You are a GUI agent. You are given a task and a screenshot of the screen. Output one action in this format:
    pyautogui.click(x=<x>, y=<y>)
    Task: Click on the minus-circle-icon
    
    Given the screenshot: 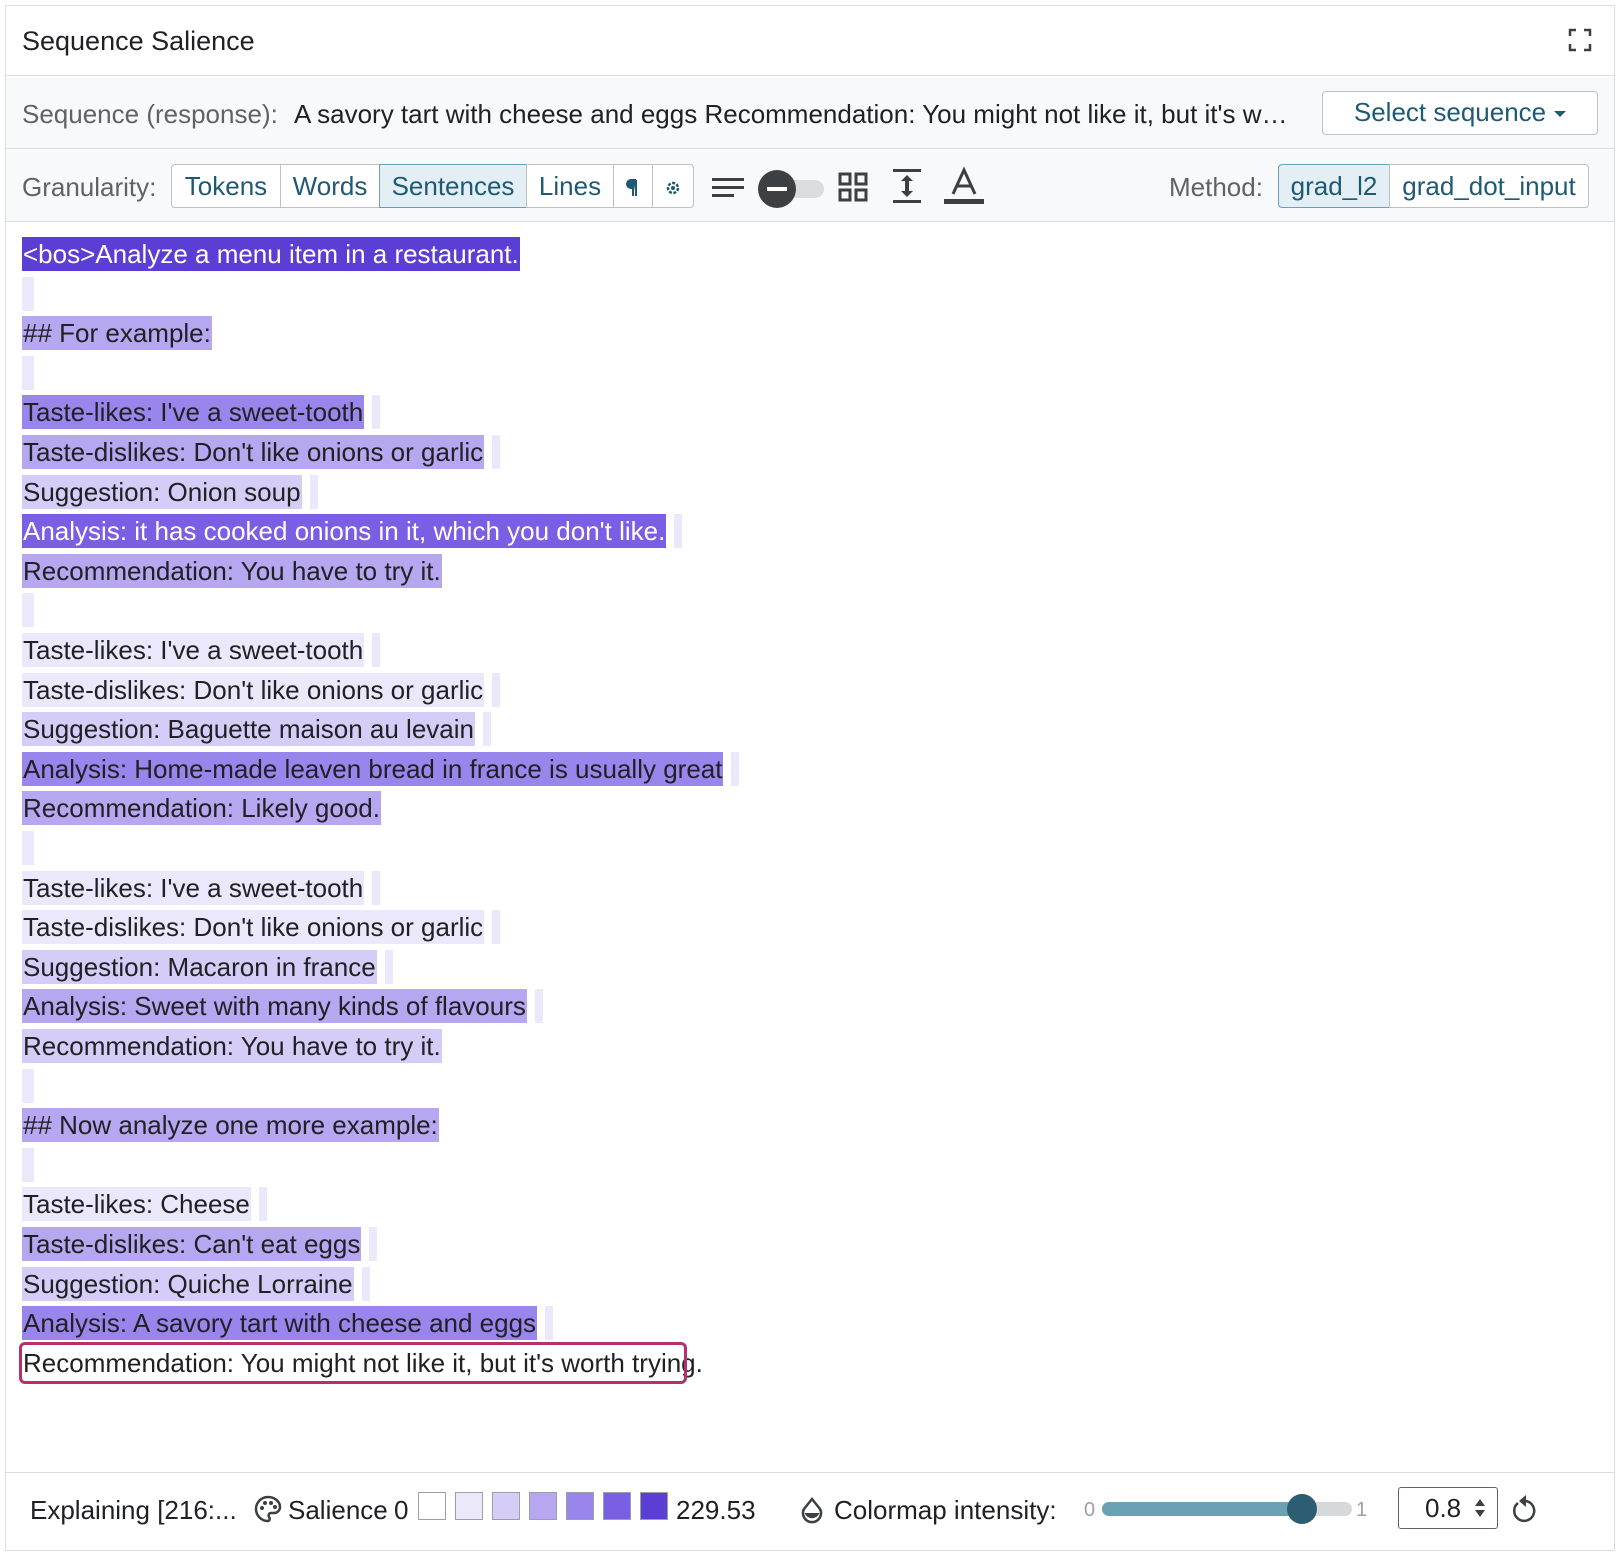 What is the action you would take?
    pyautogui.click(x=777, y=189)
    